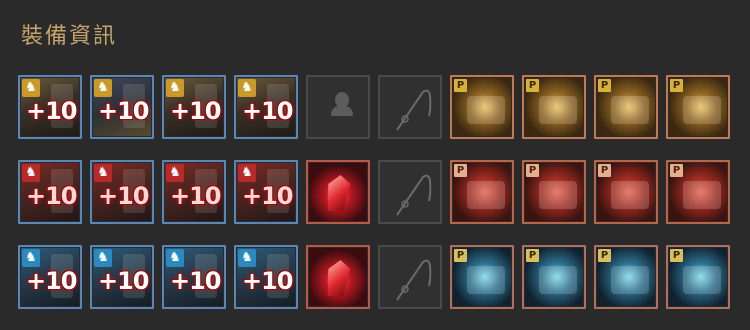  I want to click on panel-title: 裝備資訊, so click(69, 36).